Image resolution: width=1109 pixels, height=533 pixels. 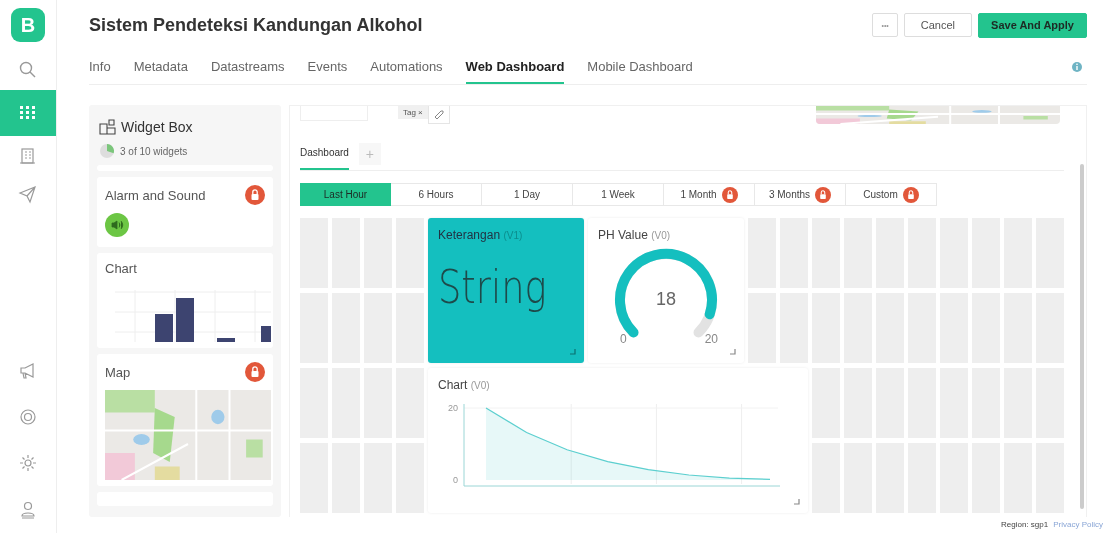 I want to click on gauge-value: 18, so click(x=666, y=299).